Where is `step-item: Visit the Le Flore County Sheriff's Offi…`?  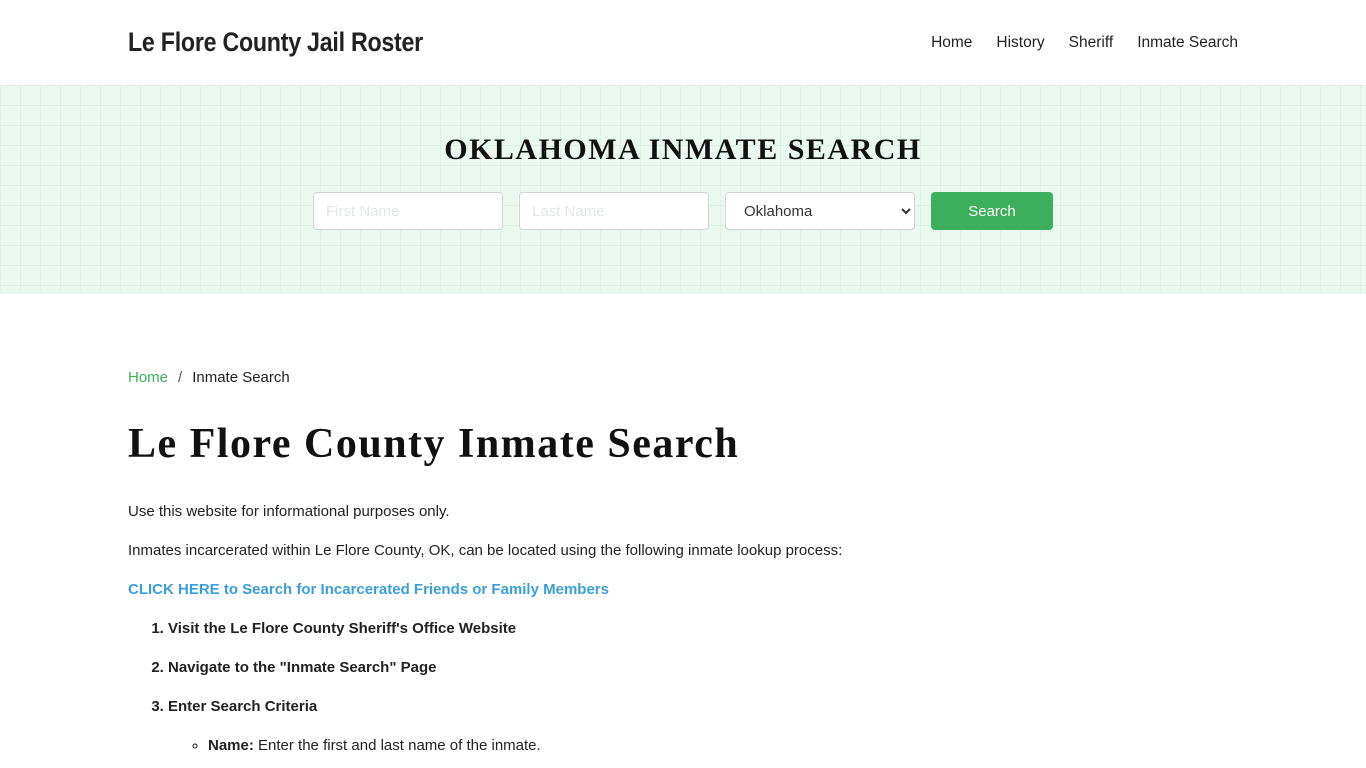
step-item: Visit the Le Flore County Sheriff's Offi… is located at coordinates (703, 628).